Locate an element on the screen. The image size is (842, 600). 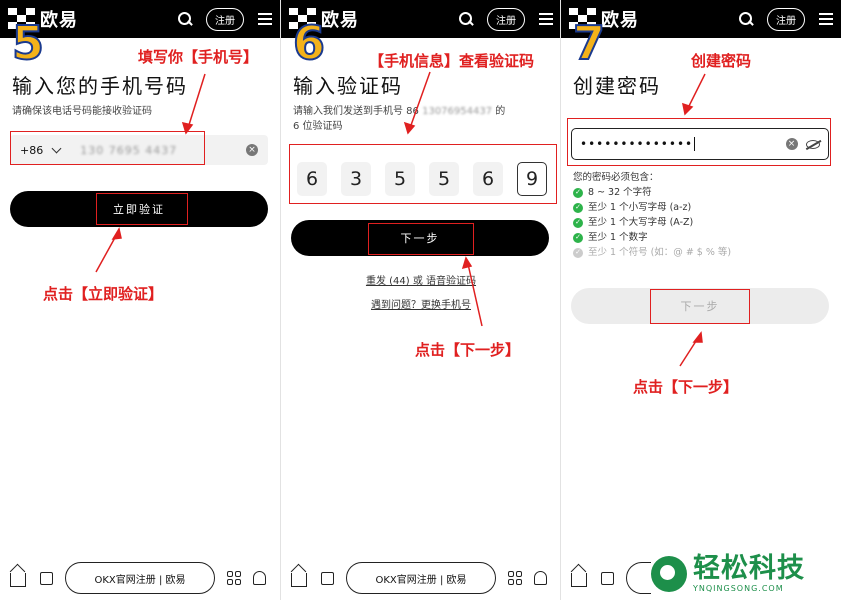
rule-text: 至少 1 个大写字母 (A-Z) is located at coordinates (641, 222).